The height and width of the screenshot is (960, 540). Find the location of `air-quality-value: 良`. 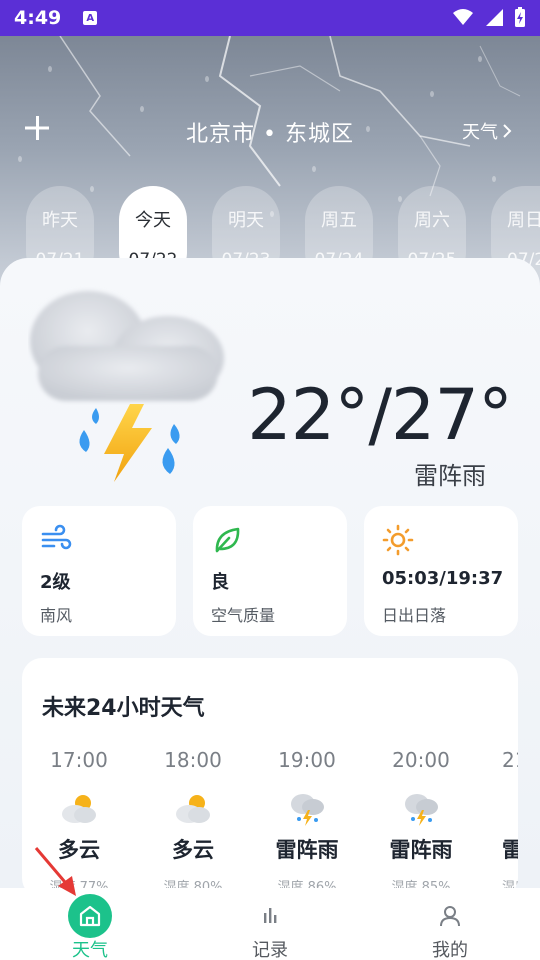

air-quality-value: 良 is located at coordinates (220, 582).